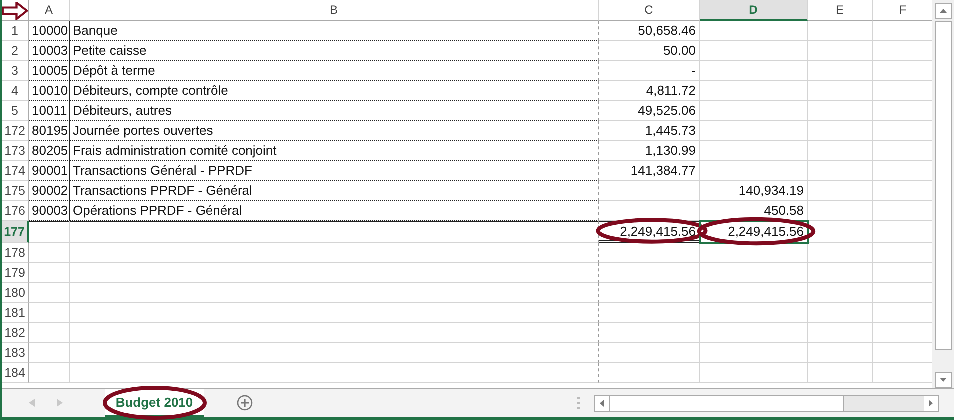 The width and height of the screenshot is (954, 420). I want to click on row-header: 2, so click(15, 51).